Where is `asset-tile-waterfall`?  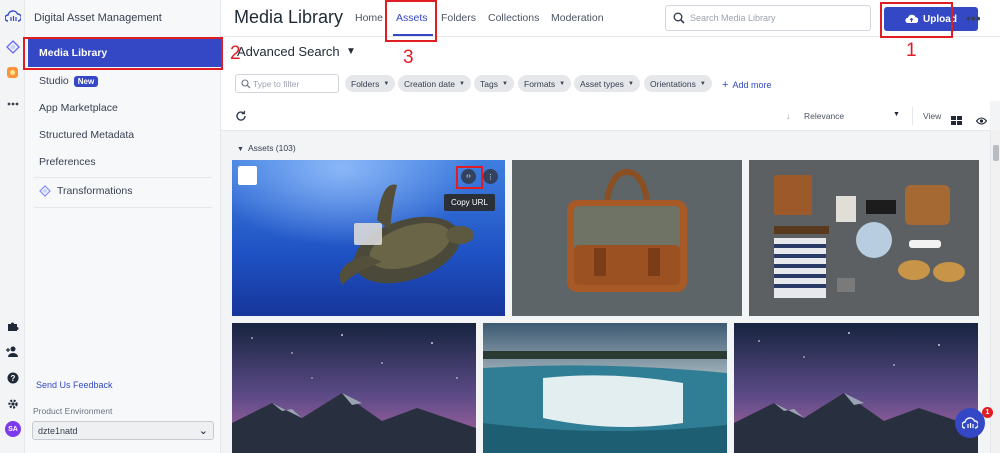 asset-tile-waterfall is located at coordinates (605, 388).